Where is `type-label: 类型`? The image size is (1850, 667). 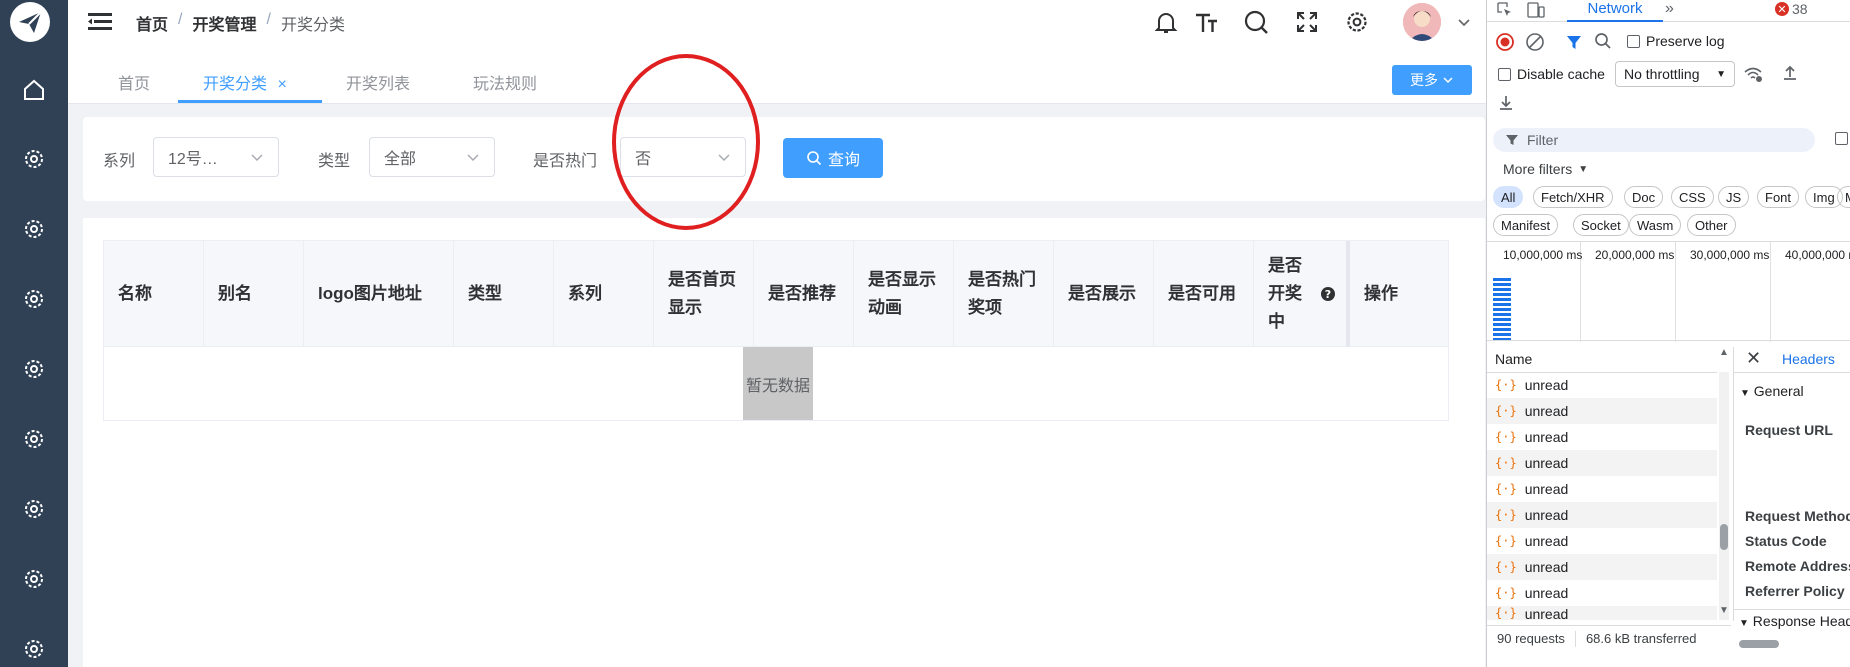 type-label: 类型 is located at coordinates (334, 161).